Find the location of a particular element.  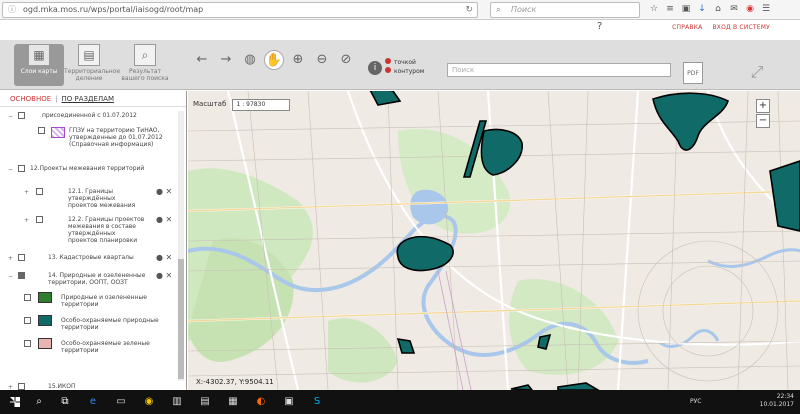

app-header: ? СПРАВКА ВХОД В СИСТЕМУ is located at coordinates (400, 30).